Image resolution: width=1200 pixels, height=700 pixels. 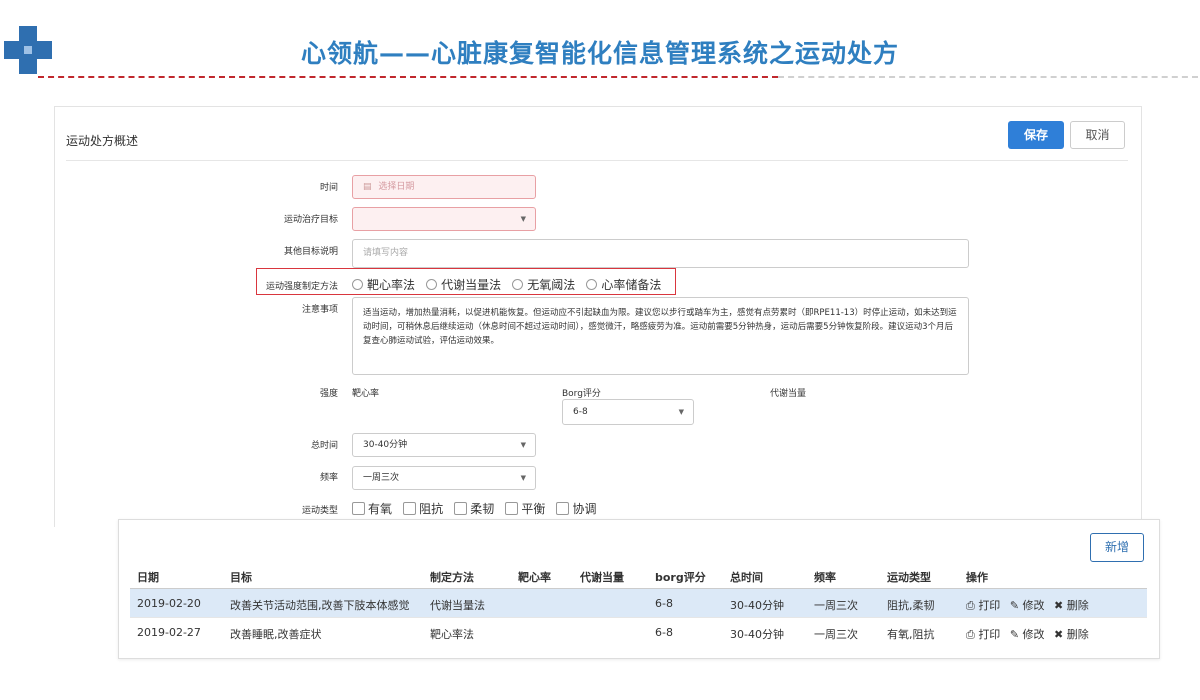 What do you see at coordinates (534, 577) in the screenshot?
I see `column-header-target-hr: 靶心率` at bounding box center [534, 577].